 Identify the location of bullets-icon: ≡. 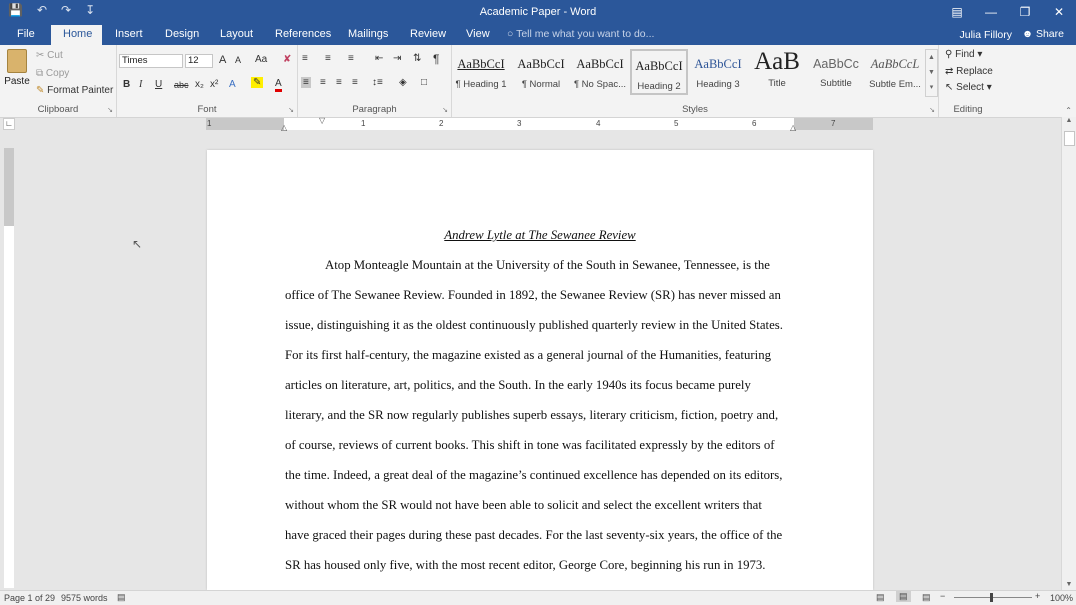
(305, 58).